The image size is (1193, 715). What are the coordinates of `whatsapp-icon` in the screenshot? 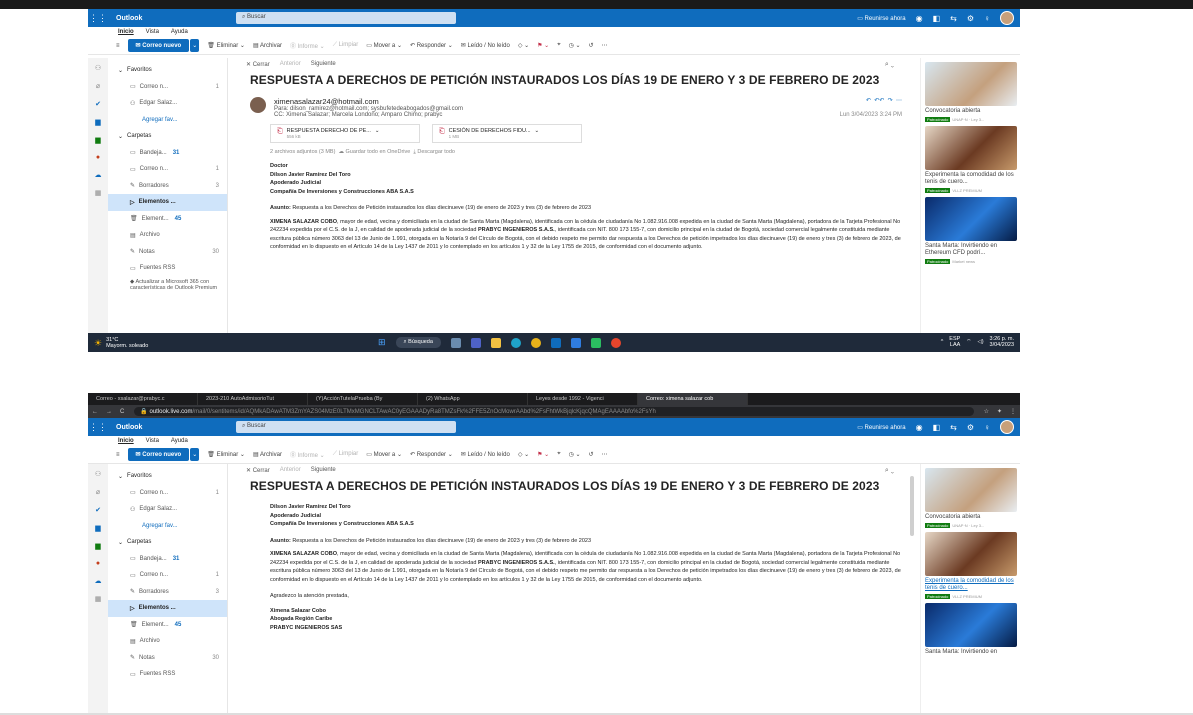 It's located at (595, 342).